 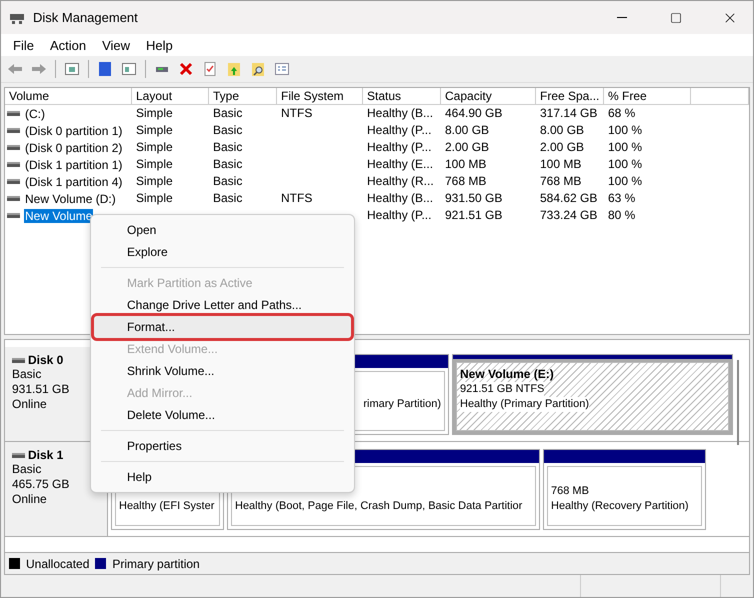 What do you see at coordinates (58, 563) in the screenshot?
I see `legend-label: Unallocated` at bounding box center [58, 563].